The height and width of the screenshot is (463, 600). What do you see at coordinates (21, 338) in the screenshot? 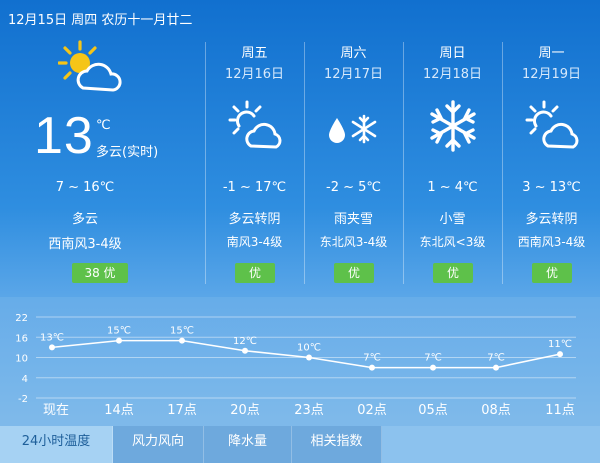
I see `y-tick-label: 16` at bounding box center [21, 338].